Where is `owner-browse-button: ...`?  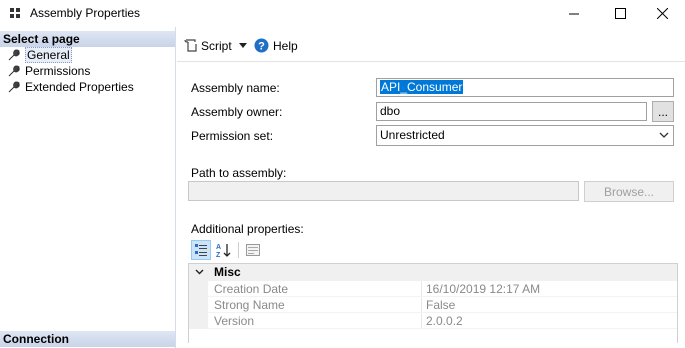
owner-browse-button: ... is located at coordinates (663, 111).